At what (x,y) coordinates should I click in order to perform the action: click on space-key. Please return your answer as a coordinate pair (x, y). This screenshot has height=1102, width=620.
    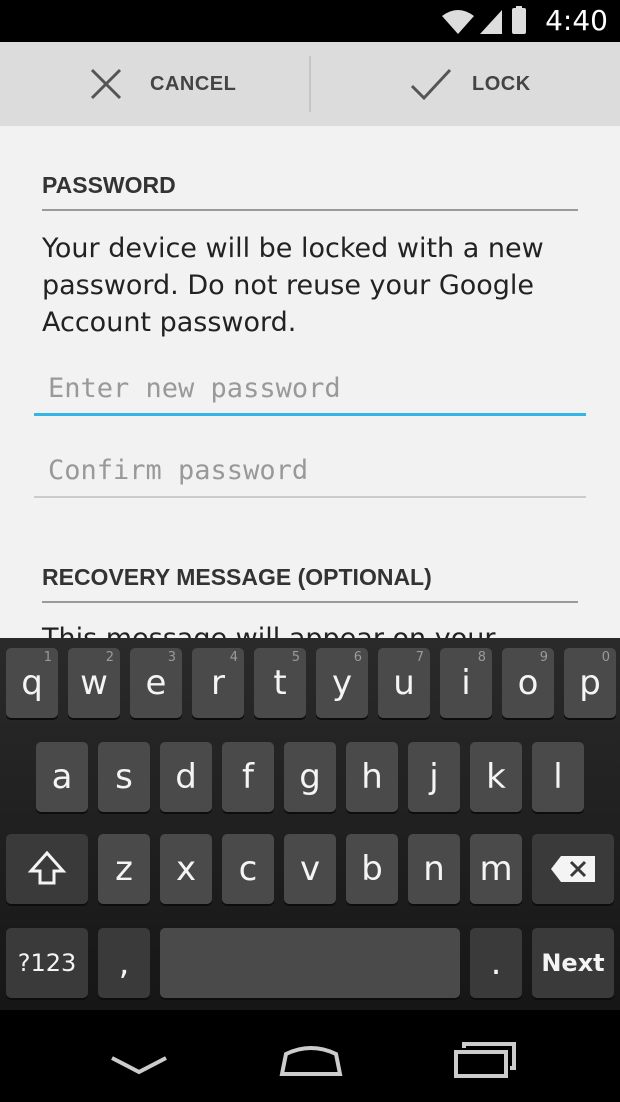
    Looking at the image, I should click on (310, 963).